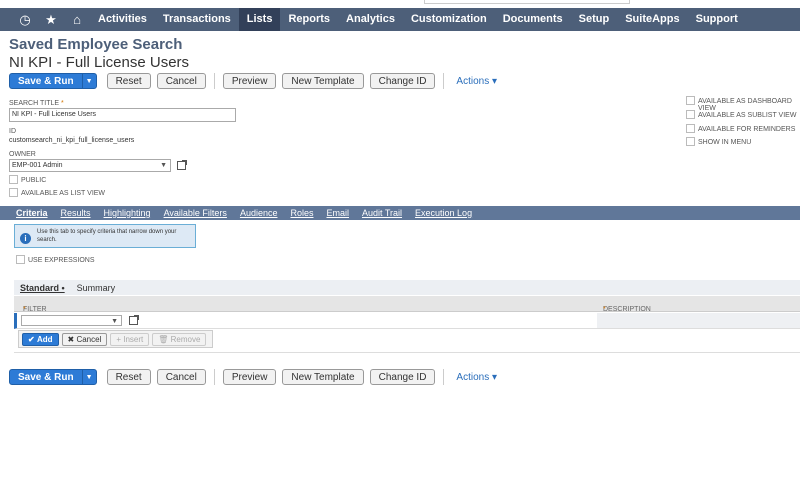  What do you see at coordinates (32, 213) in the screenshot?
I see `tab-criteria: Criteria` at bounding box center [32, 213].